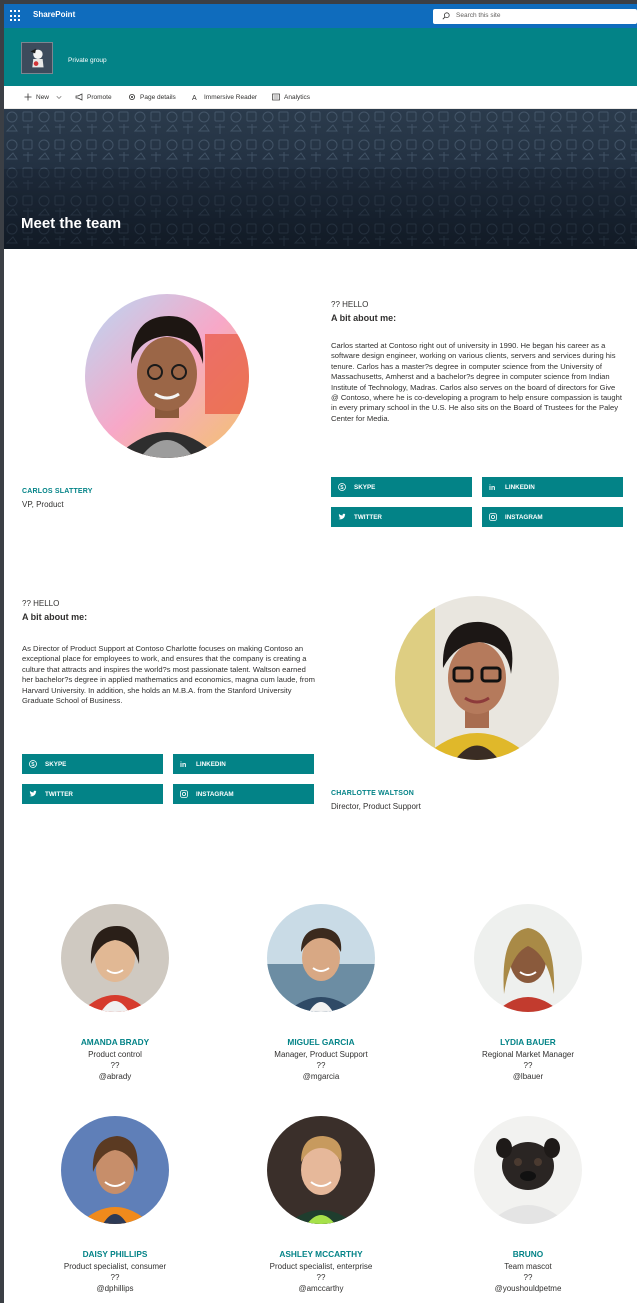  What do you see at coordinates (57, 491) in the screenshot?
I see `featured-name-1: CARLOS SLATTERY` at bounding box center [57, 491].